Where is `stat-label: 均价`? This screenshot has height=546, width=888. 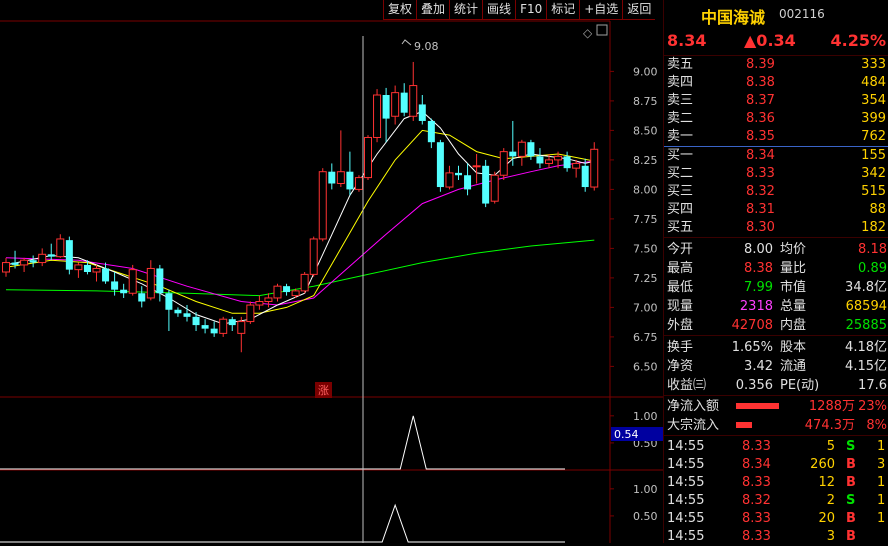
stat-label: 均价 is located at coordinates (793, 249).